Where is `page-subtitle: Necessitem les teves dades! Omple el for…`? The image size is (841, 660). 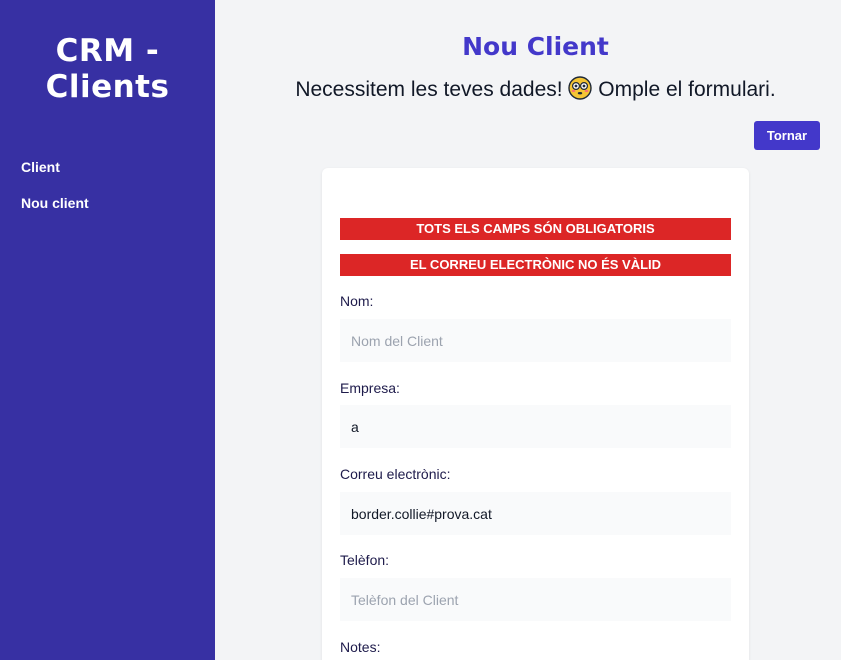 page-subtitle: Necessitem les teves dades! Omple el for… is located at coordinates (528, 89).